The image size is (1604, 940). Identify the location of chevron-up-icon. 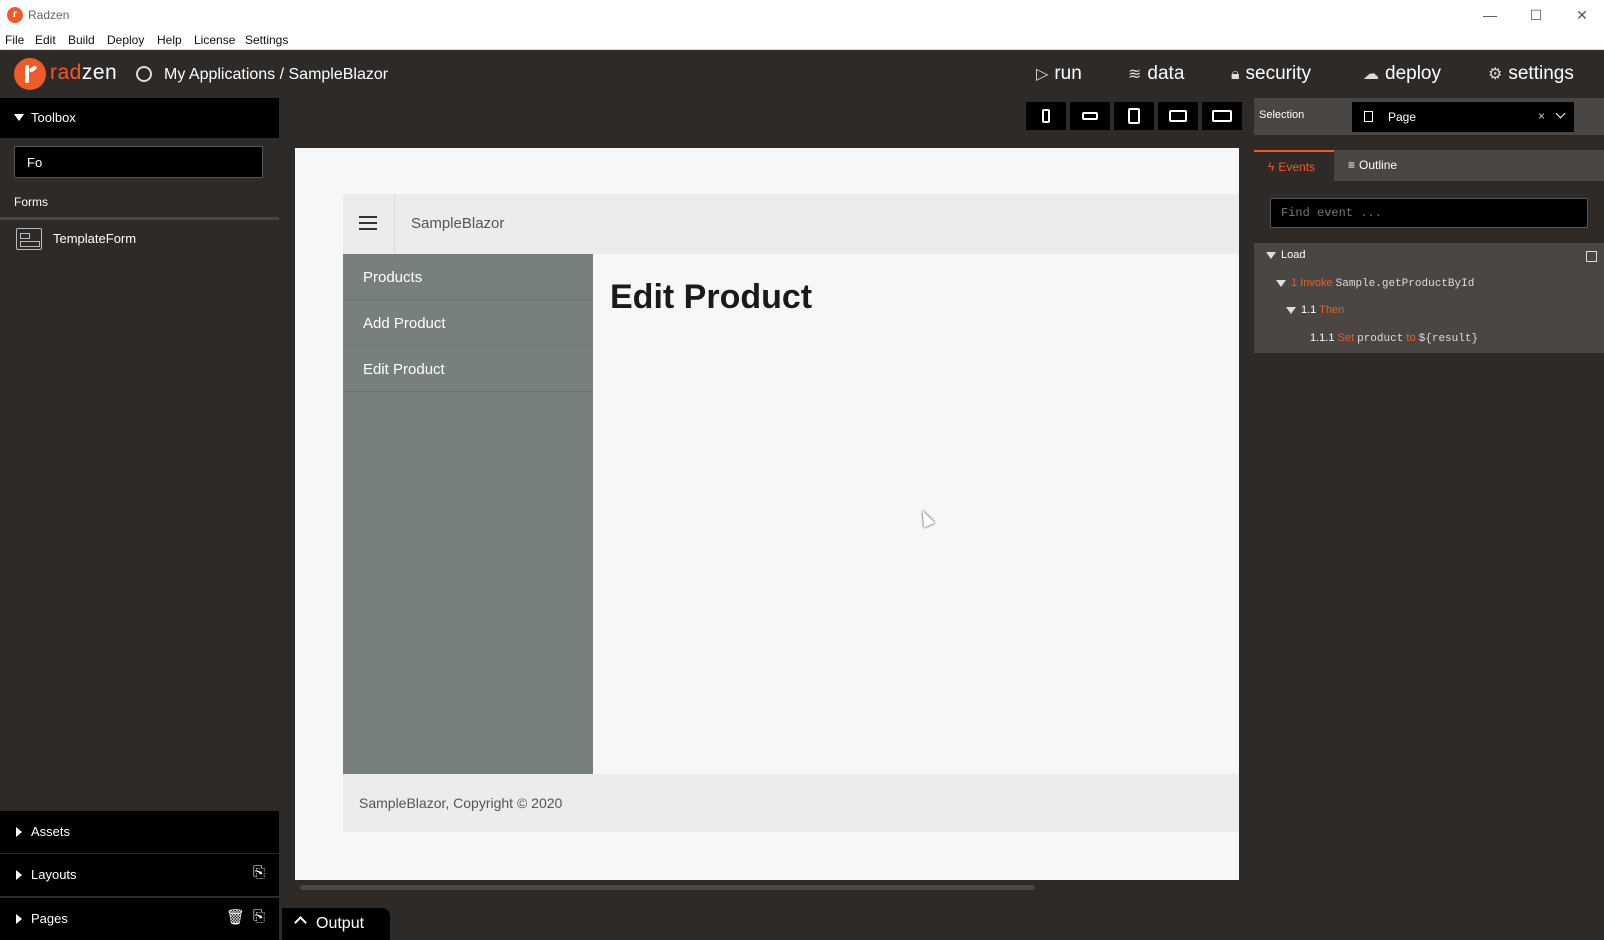
(300, 922).